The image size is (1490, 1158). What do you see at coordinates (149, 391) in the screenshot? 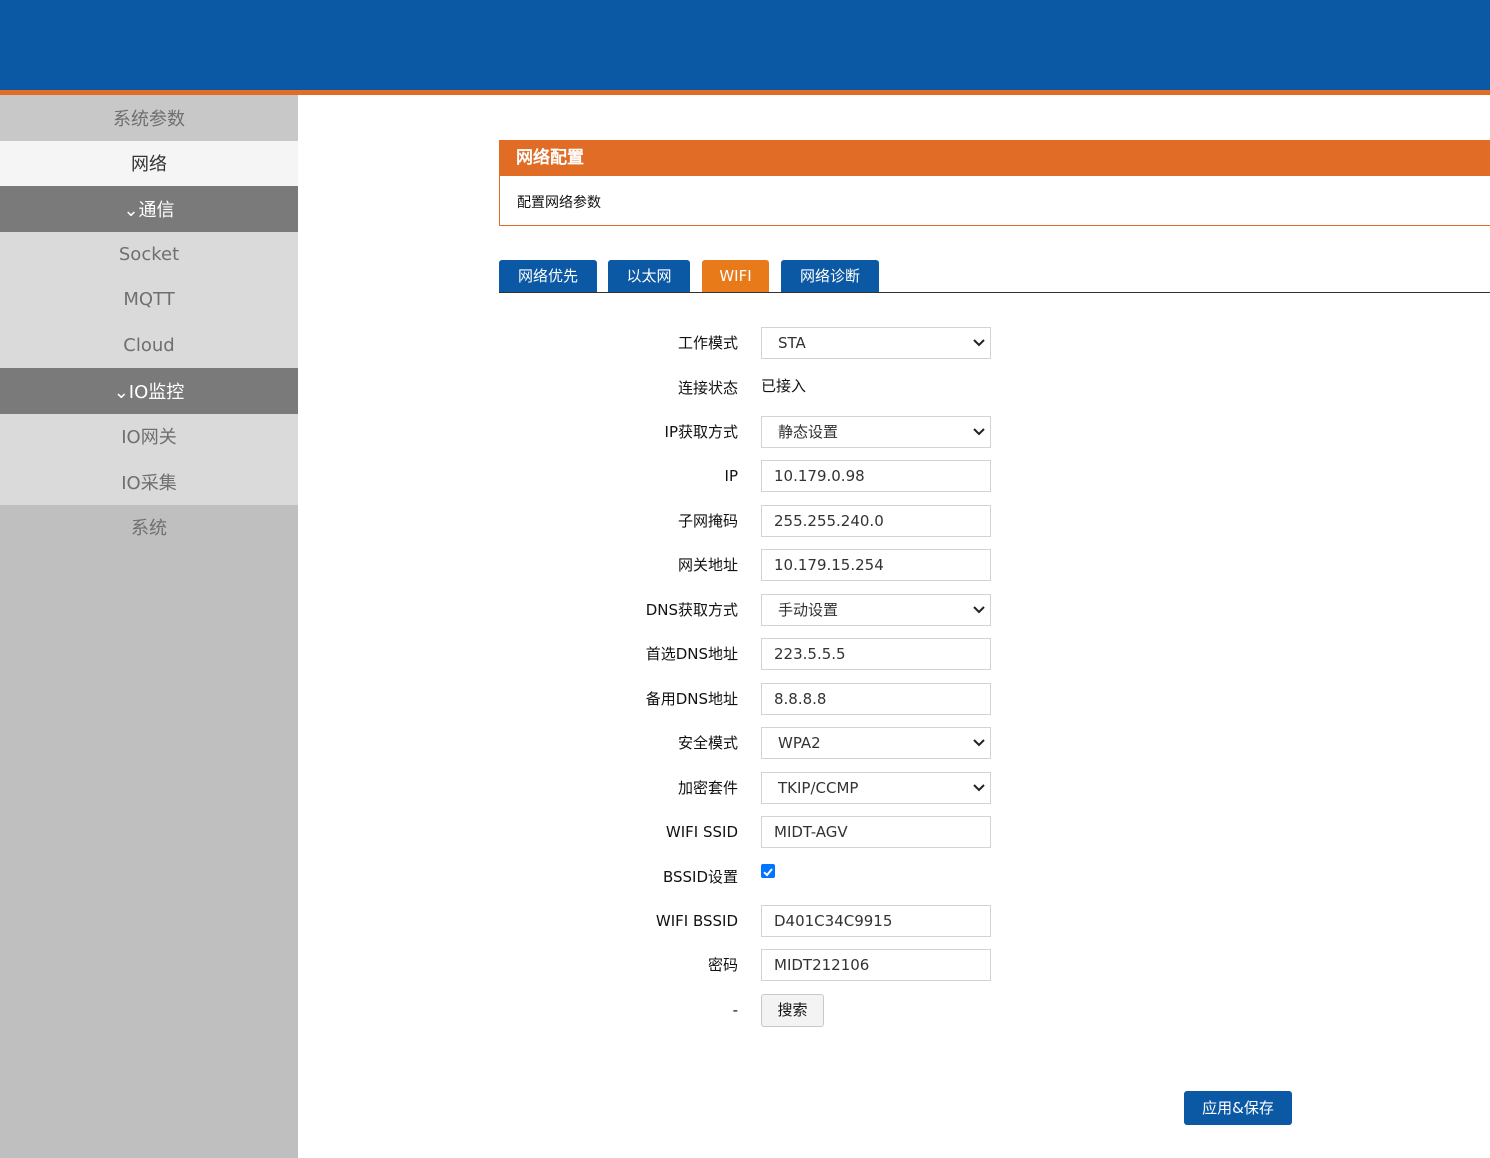
I see `sidebar-group-io-monitor: ⌄IO监控` at bounding box center [149, 391].